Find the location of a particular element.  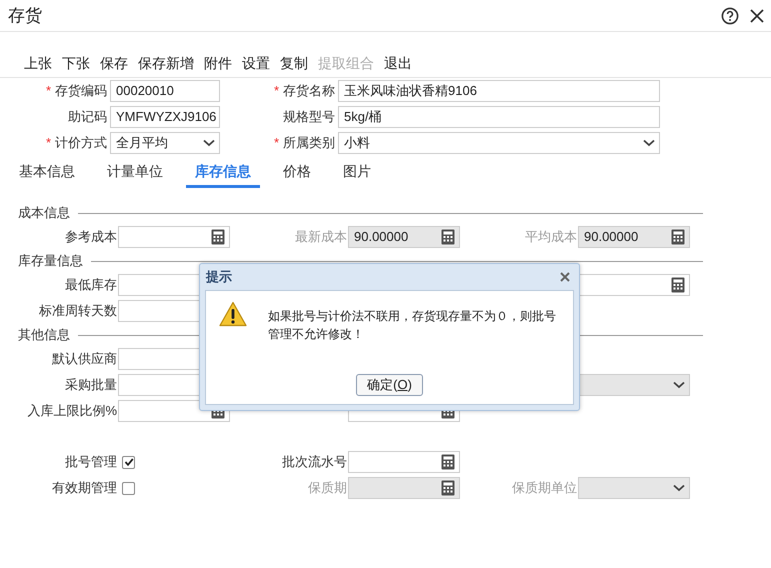

field-label: 批号管理 is located at coordinates (91, 462).